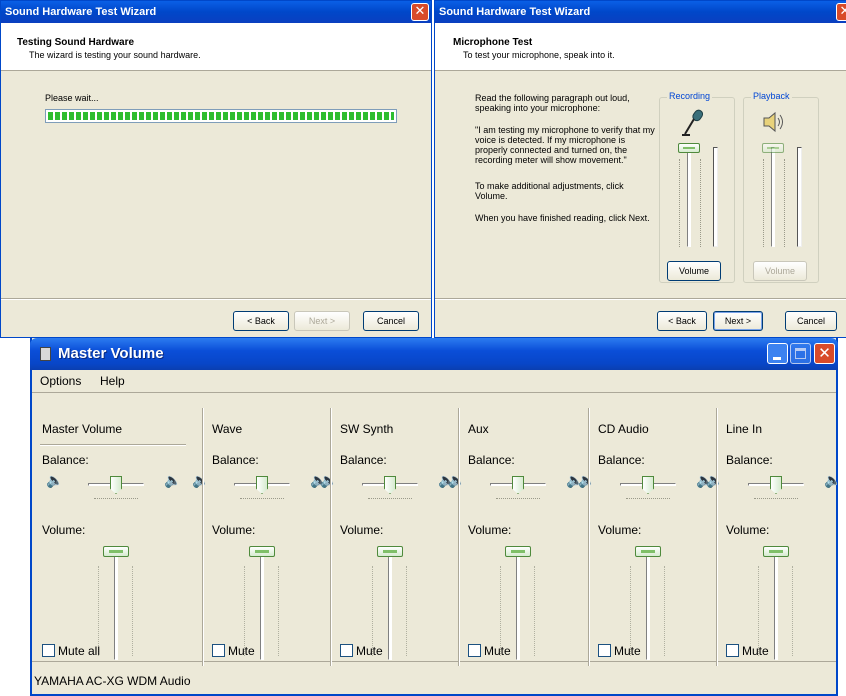  I want to click on channel-name: Line In, so click(744, 429).